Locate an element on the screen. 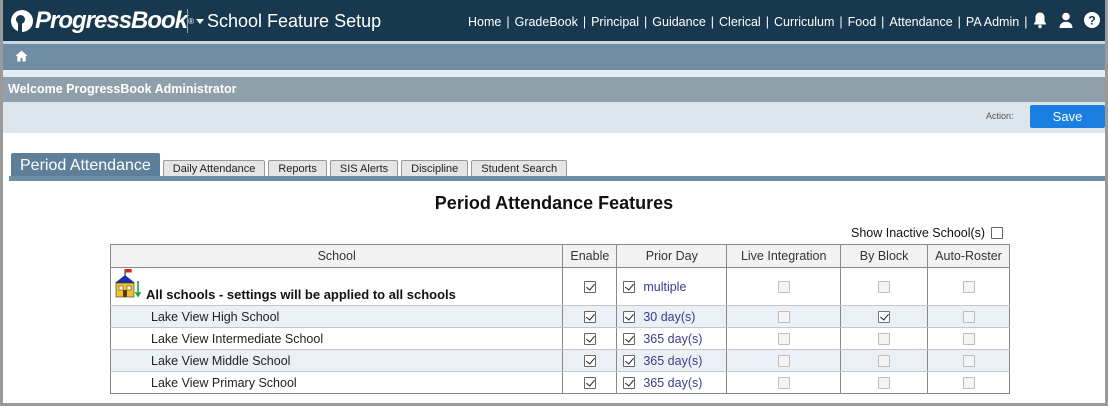  welcome-banner: Welcome ProgressBook Administrator is located at coordinates (554, 89).